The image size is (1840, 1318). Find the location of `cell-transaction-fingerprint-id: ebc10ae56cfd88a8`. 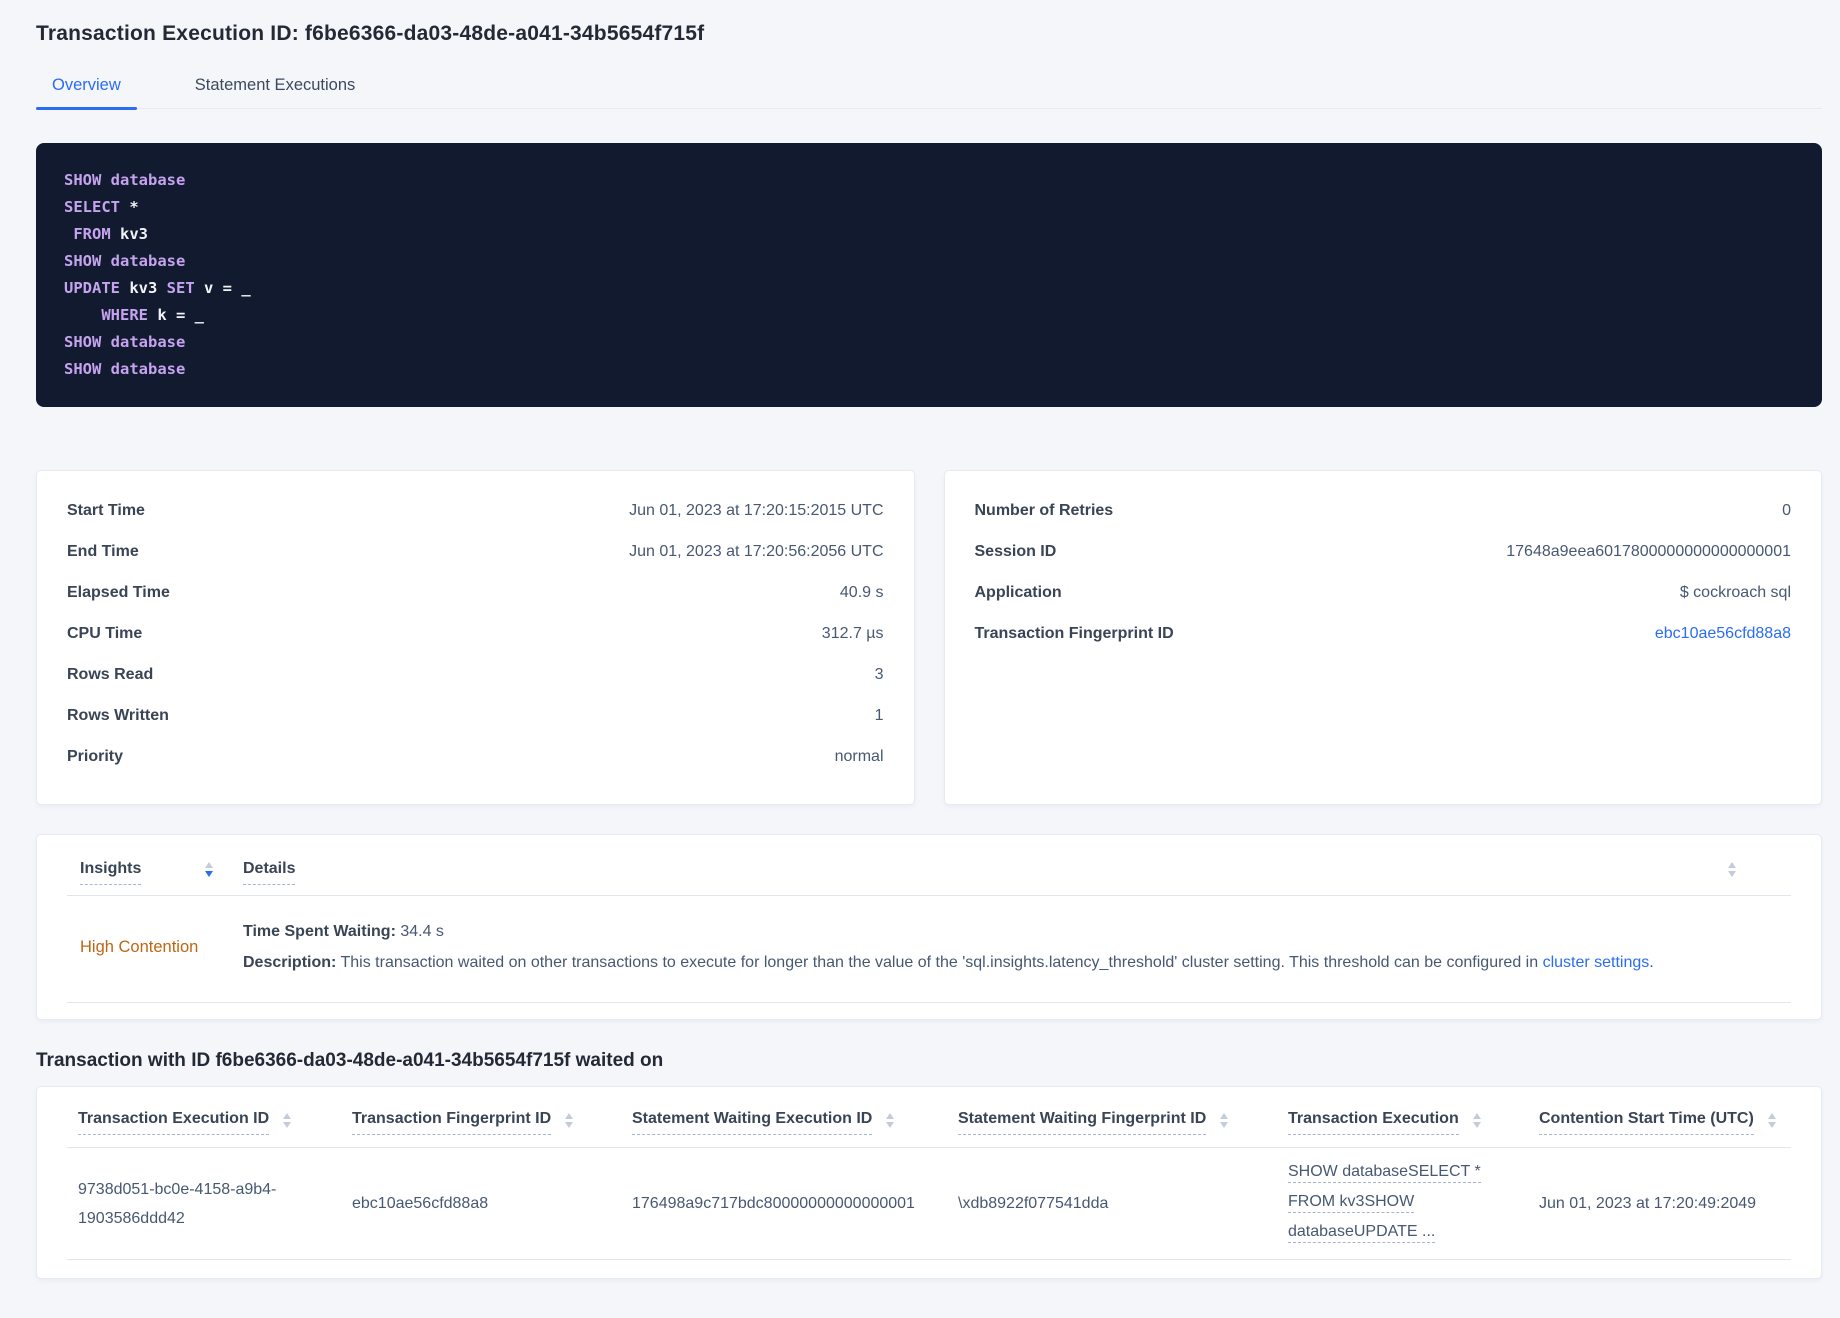

cell-transaction-fingerprint-id: ebc10ae56cfd88a8 is located at coordinates (420, 1203).